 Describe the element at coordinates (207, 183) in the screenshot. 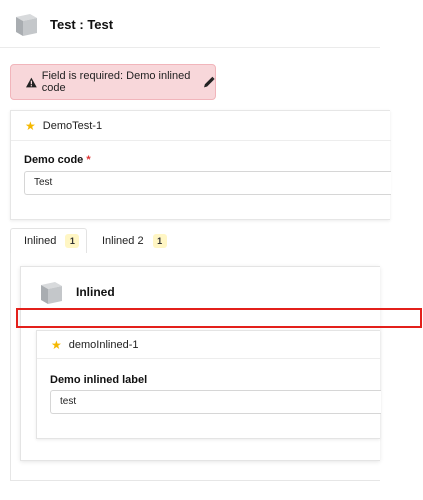

I see `demo-code-input: Test` at that location.